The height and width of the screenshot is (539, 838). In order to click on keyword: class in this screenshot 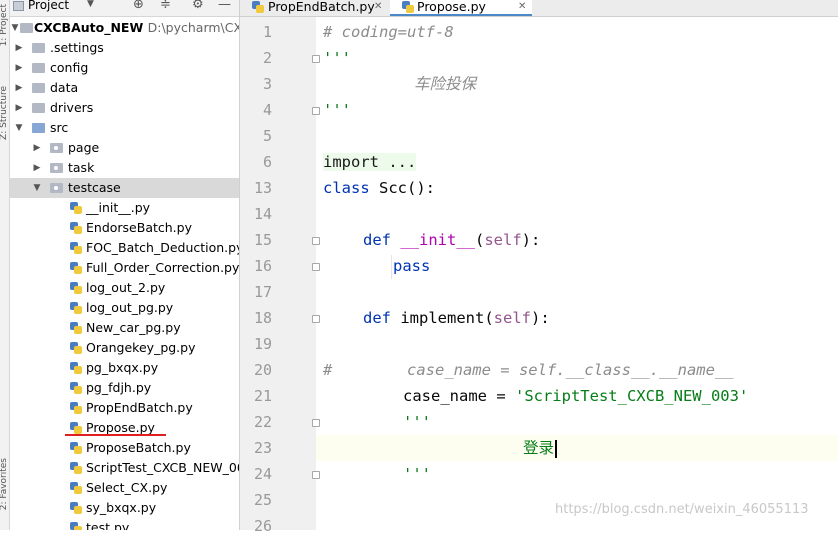, I will do `click(346, 188)`.